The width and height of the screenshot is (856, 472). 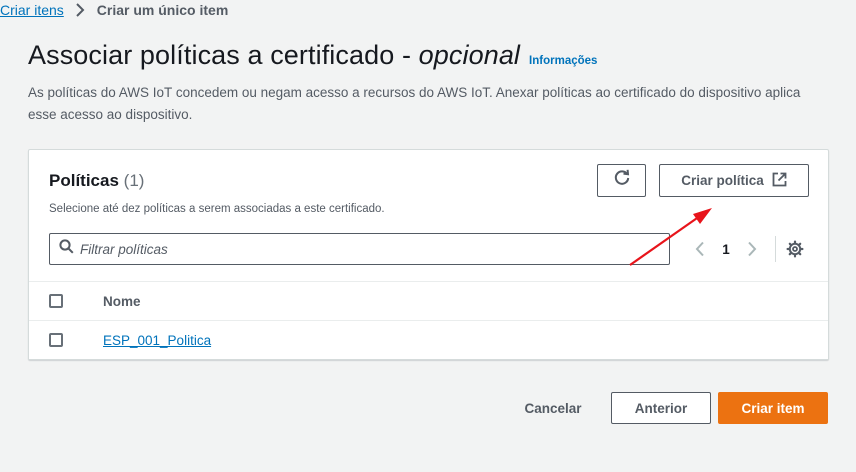 I want to click on page-title-optional: opcional, so click(x=469, y=55).